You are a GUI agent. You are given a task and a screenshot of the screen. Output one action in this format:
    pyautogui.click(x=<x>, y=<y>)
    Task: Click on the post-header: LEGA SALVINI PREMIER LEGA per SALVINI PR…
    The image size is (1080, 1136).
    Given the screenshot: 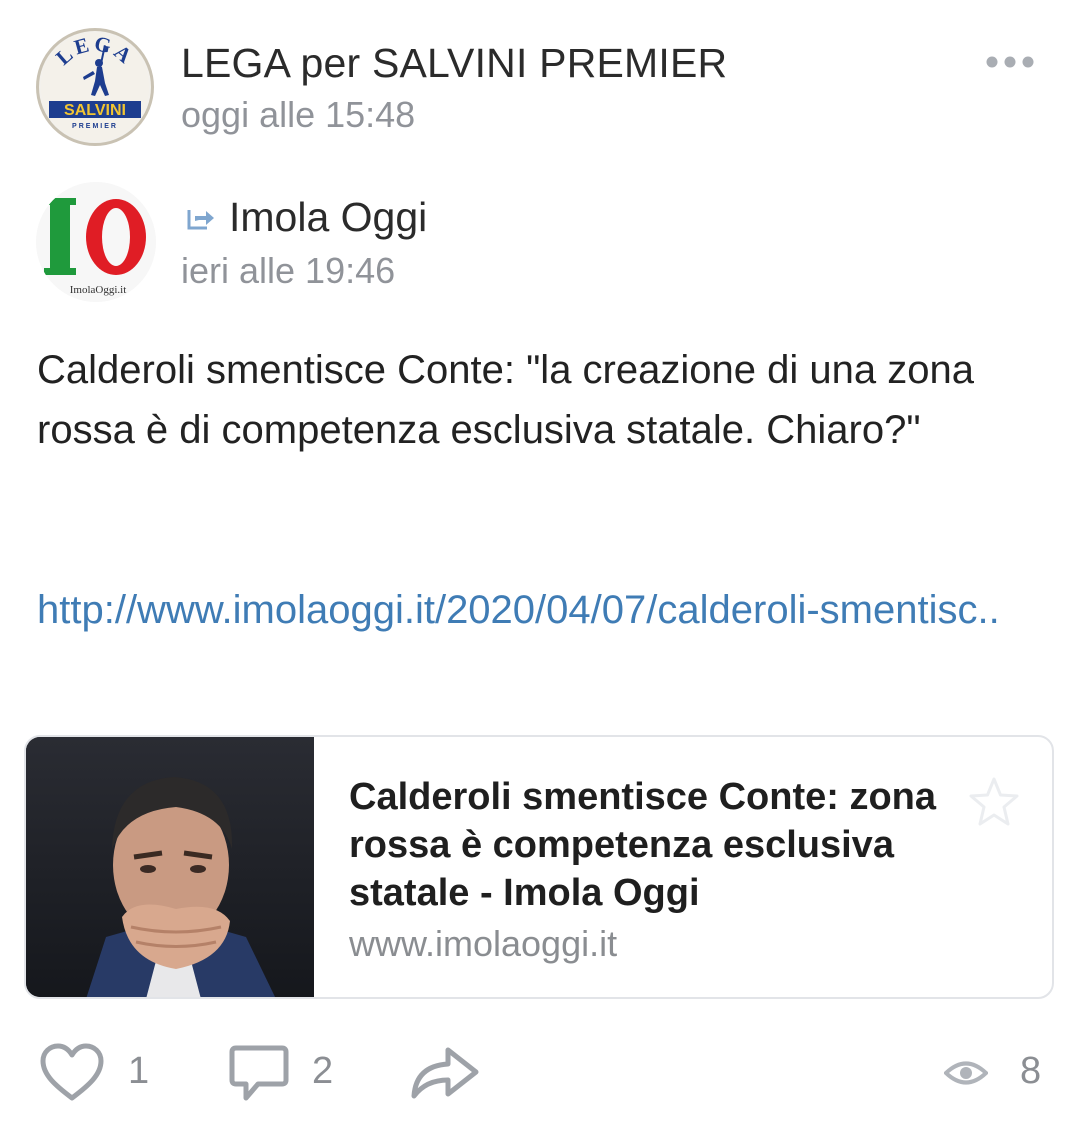 What is the action you would take?
    pyautogui.click(x=541, y=88)
    